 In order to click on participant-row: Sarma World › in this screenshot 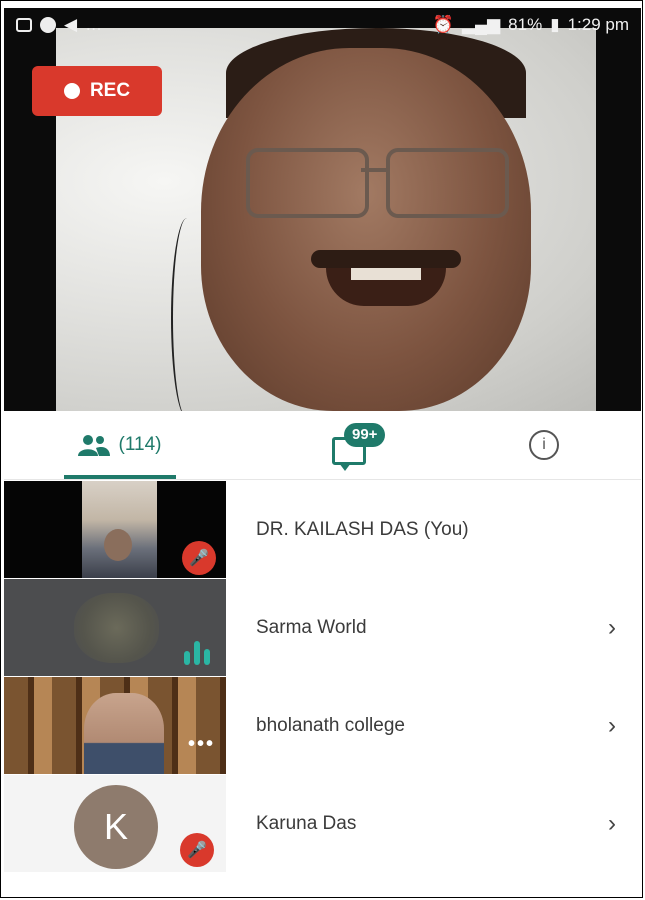, I will do `click(322, 627)`.